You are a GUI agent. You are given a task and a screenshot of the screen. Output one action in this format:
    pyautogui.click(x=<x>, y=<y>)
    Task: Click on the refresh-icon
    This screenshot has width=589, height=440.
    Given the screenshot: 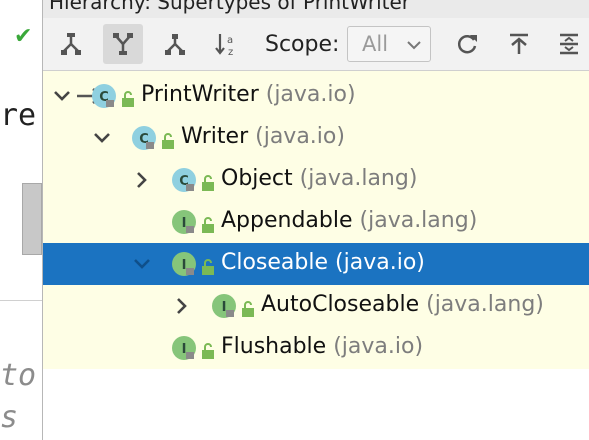 What is the action you would take?
    pyautogui.click(x=467, y=44)
    